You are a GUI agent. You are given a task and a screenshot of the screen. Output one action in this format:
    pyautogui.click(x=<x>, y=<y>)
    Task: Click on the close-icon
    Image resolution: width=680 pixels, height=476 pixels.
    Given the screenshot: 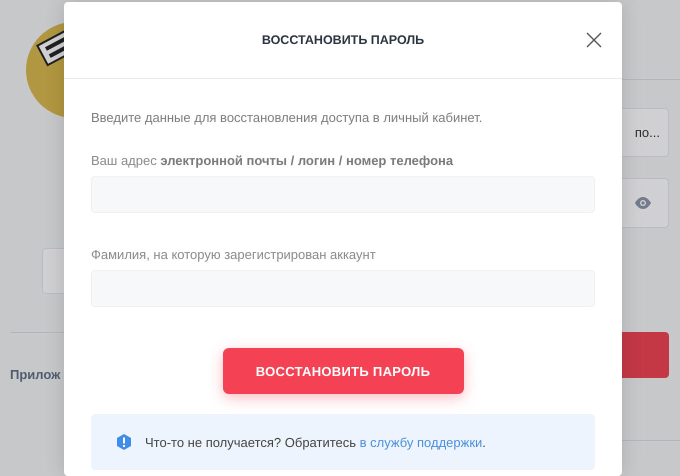 What is the action you would take?
    pyautogui.click(x=594, y=40)
    